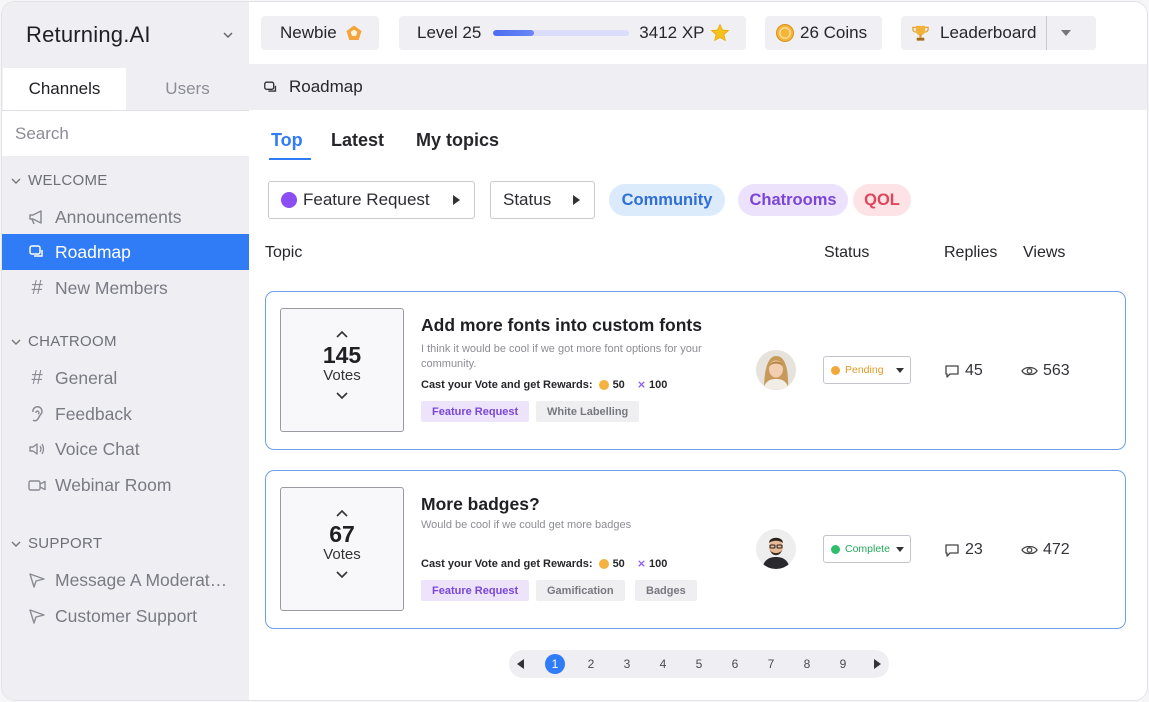 The width and height of the screenshot is (1149, 702). I want to click on tab-my-topics: My topics, so click(457, 140).